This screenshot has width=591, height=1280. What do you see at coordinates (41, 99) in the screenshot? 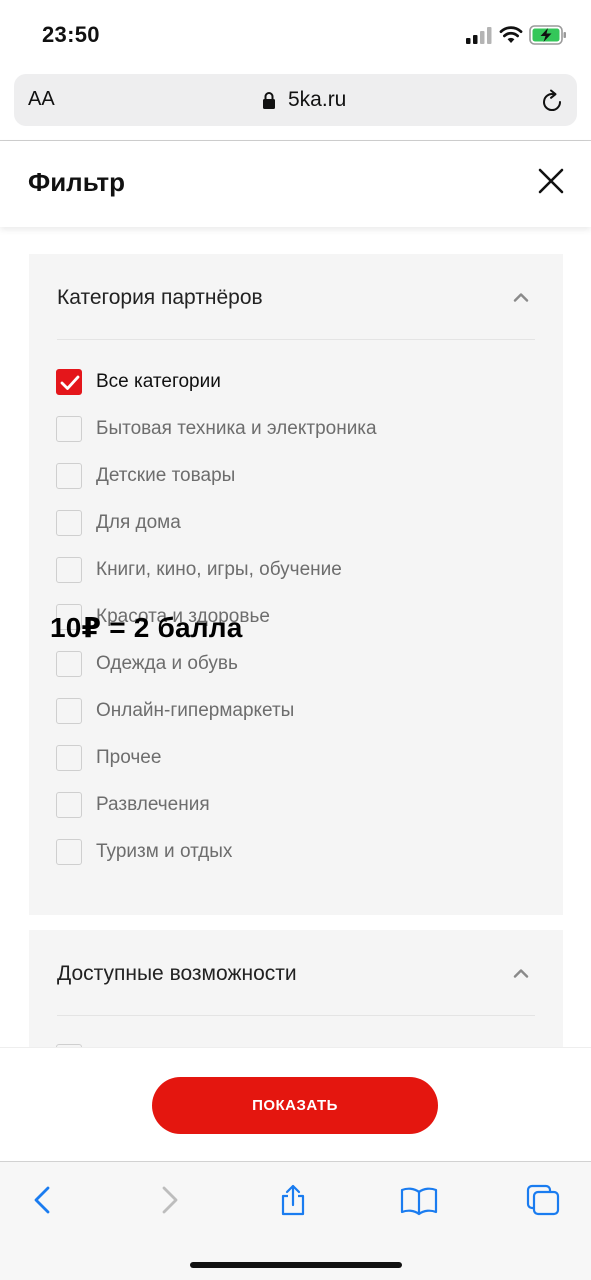
I see `text-size-button: AA` at bounding box center [41, 99].